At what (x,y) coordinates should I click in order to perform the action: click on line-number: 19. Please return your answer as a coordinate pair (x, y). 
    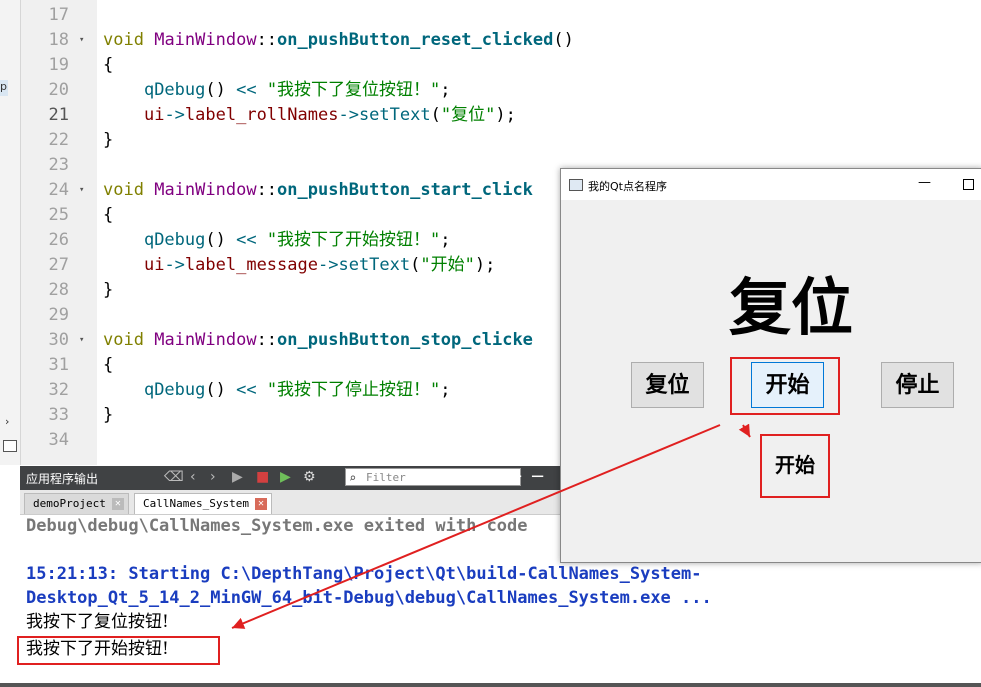
    Looking at the image, I should click on (58, 65).